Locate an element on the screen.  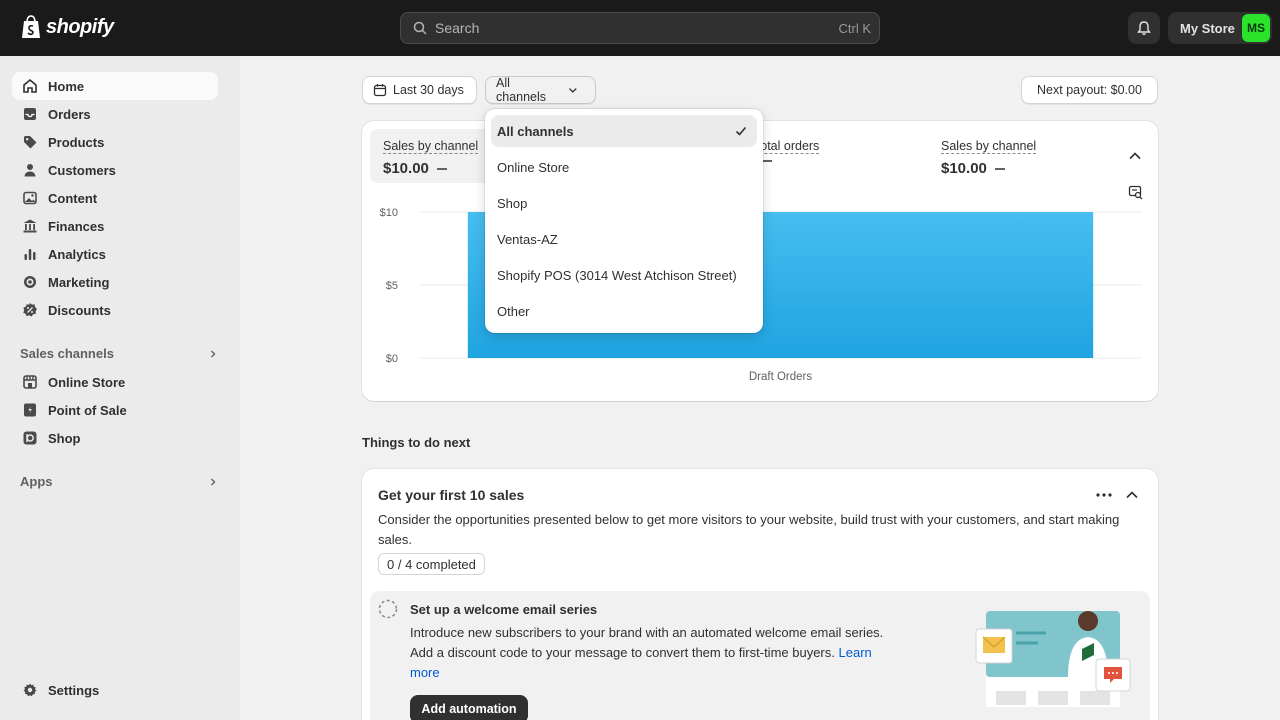
sidebar-item-label: Products is located at coordinates (76, 142).